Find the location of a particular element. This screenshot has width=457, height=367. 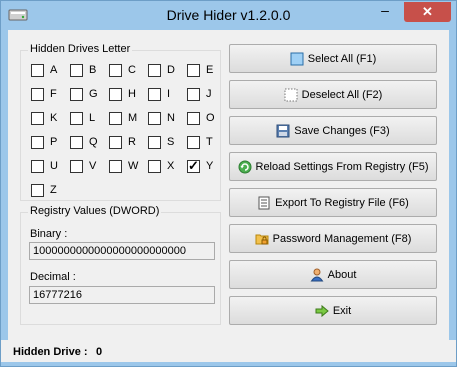

binary-label: Binary : is located at coordinates (49, 234).